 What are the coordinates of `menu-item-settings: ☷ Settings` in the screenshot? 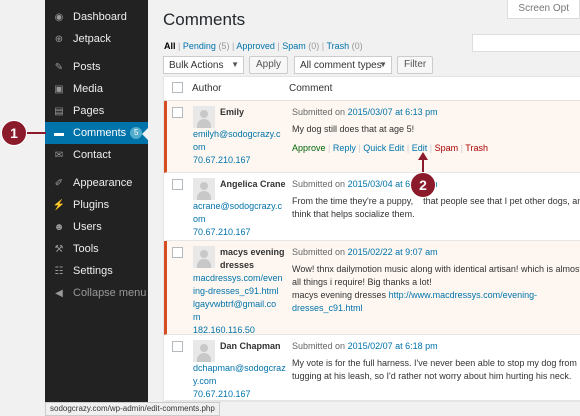 It's located at (96, 271).